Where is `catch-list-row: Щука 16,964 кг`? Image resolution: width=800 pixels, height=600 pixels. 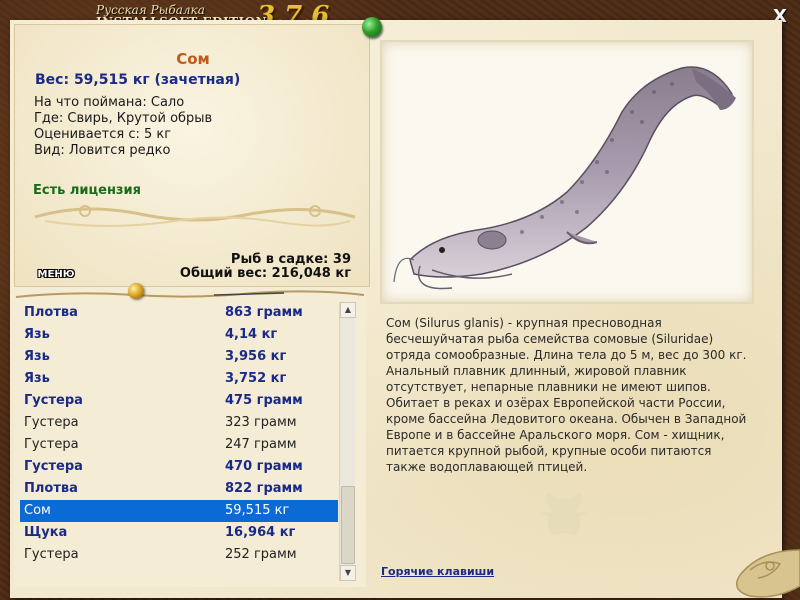 catch-list-row: Щука 16,964 кг is located at coordinates (179, 533).